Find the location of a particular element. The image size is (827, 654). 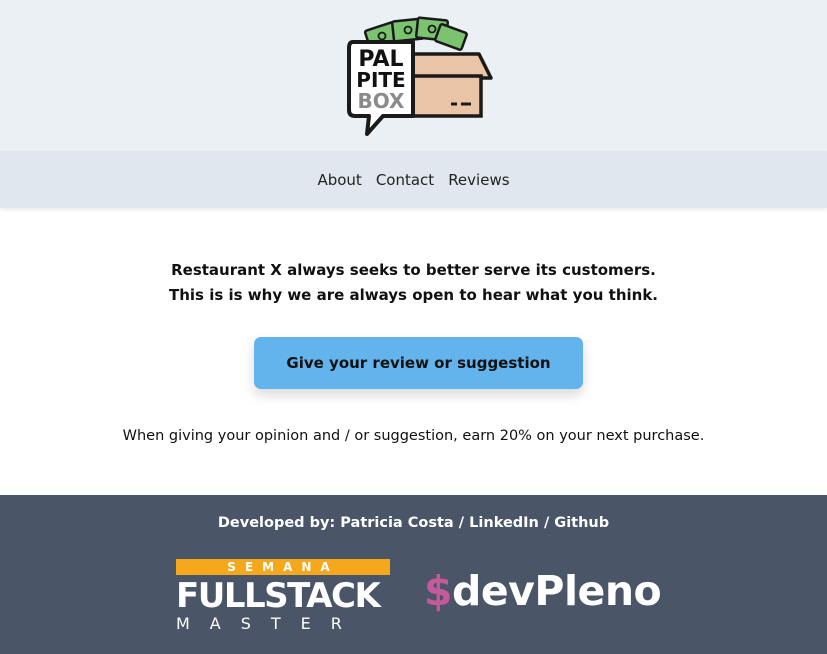

nav-item-contact: Contact is located at coordinates (405, 180).